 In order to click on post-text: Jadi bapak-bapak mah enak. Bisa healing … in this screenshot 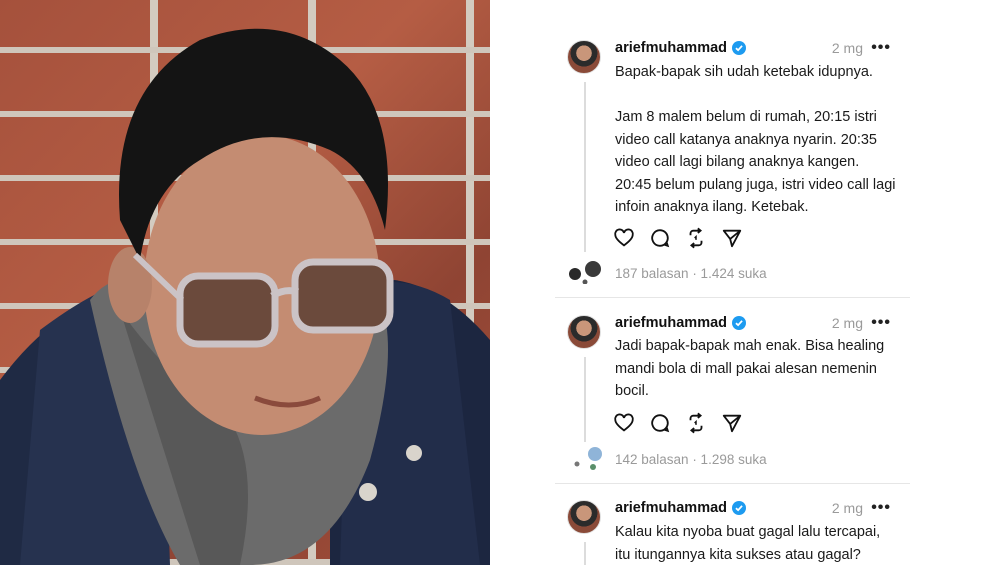, I will do `click(750, 368)`.